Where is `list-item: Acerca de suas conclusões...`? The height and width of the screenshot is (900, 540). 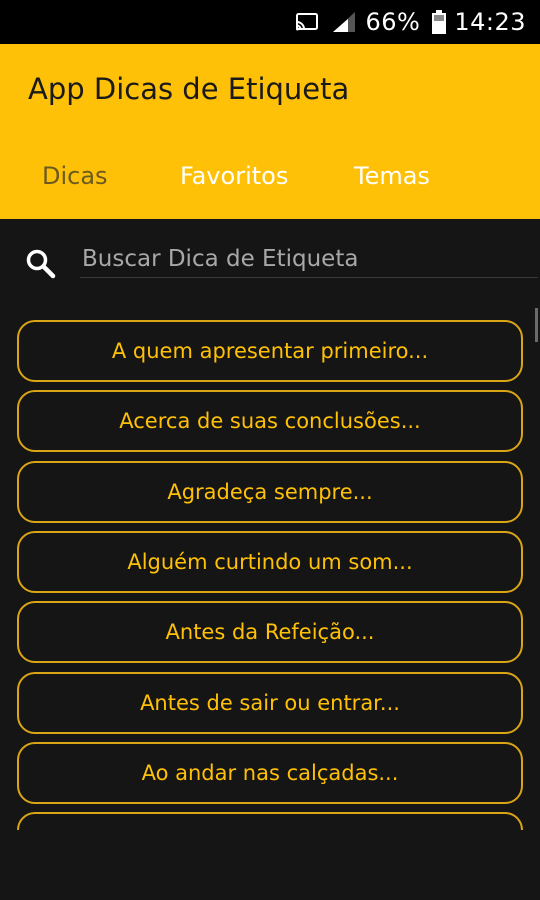 list-item: Acerca de suas conclusões... is located at coordinates (270, 421).